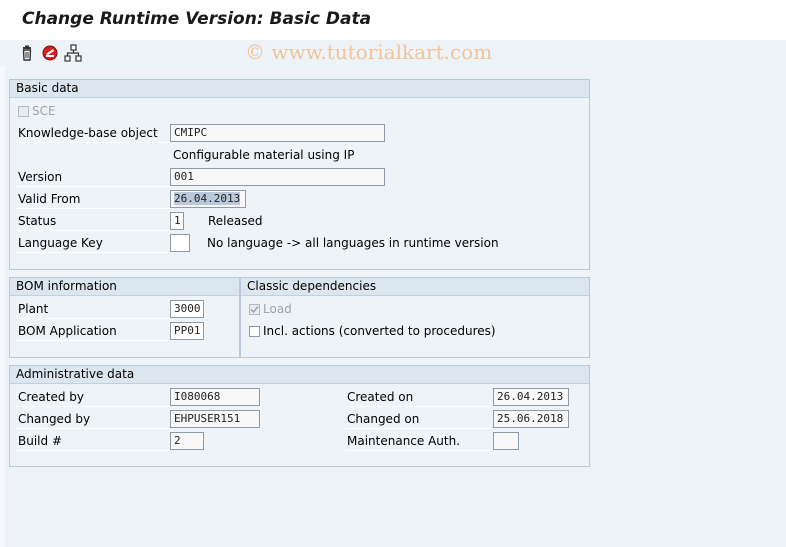 This screenshot has width=786, height=547. I want to click on kb-object-field: CMIPC, so click(277, 133).